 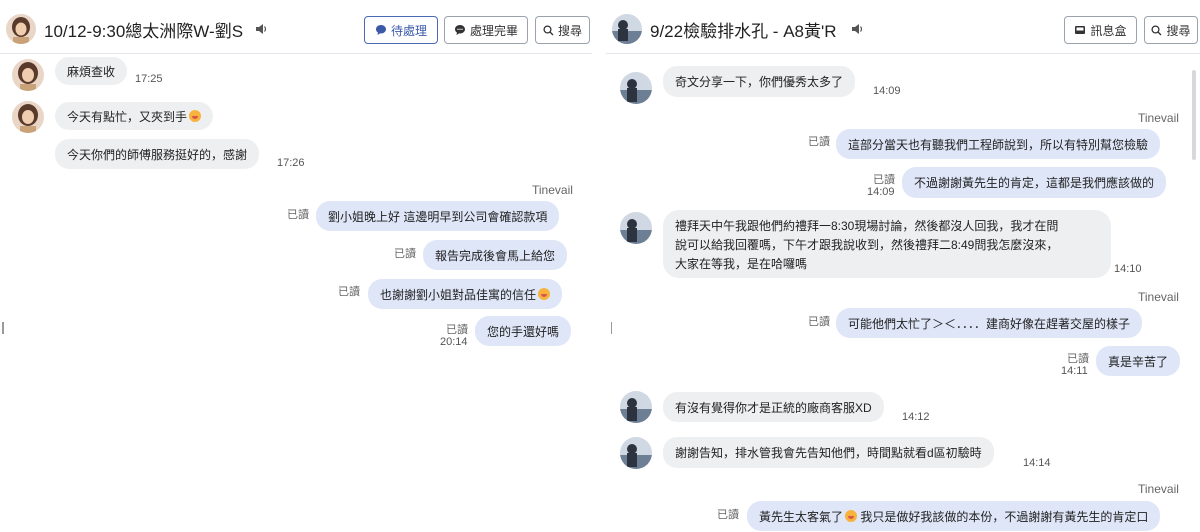 I want to click on inbox-label: 訊息盒, so click(x=1108, y=30).